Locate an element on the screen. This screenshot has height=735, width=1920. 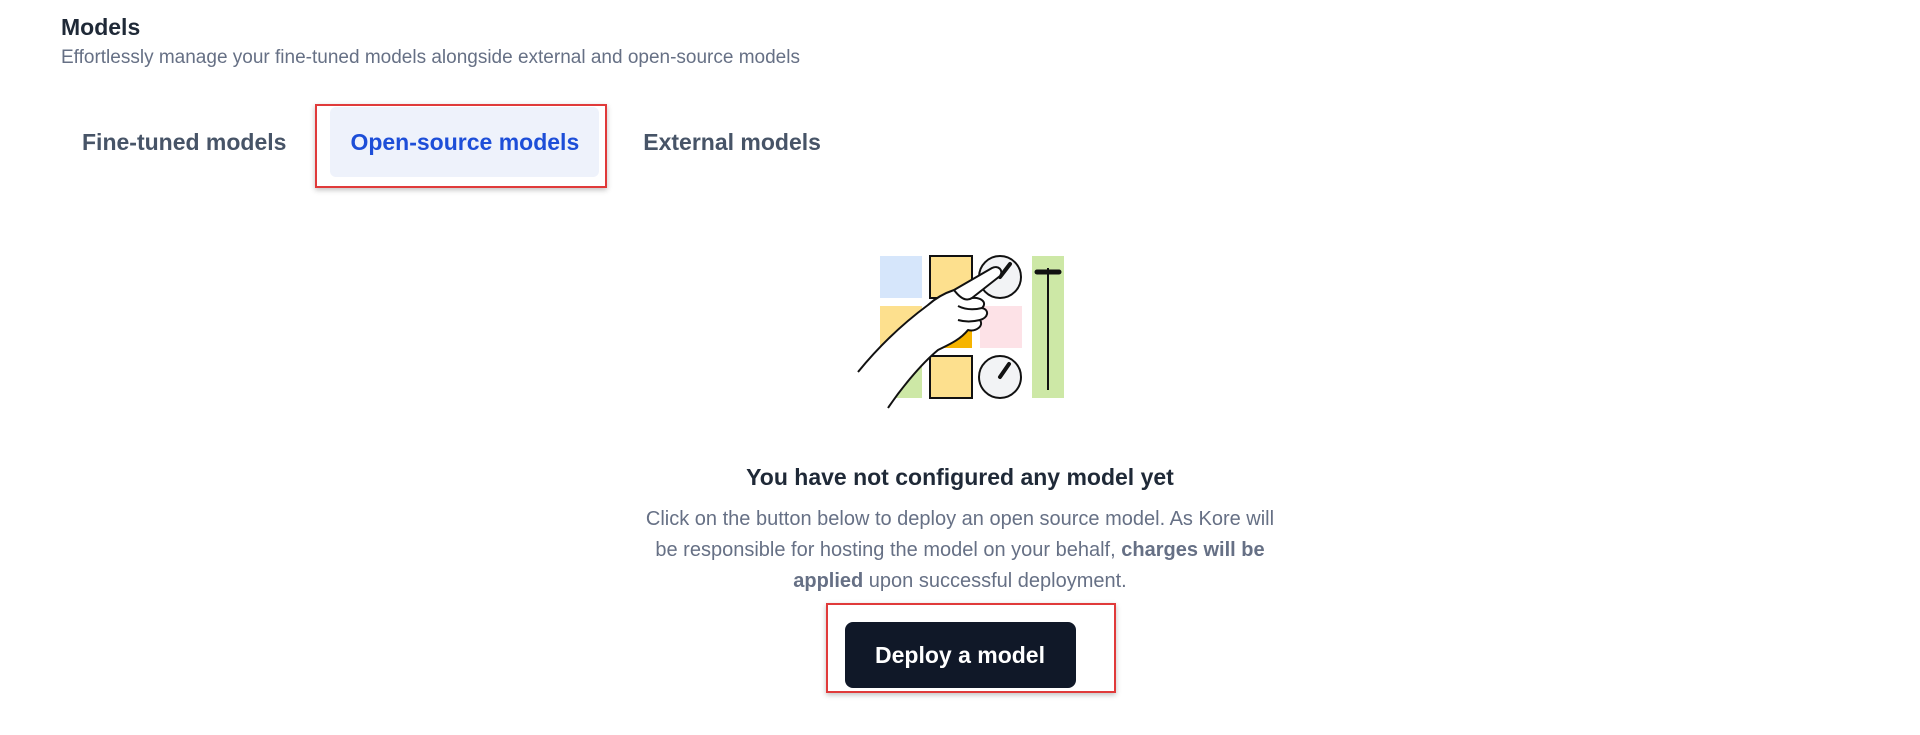
tab-open-source-models: Open-source models is located at coordinates (465, 142).